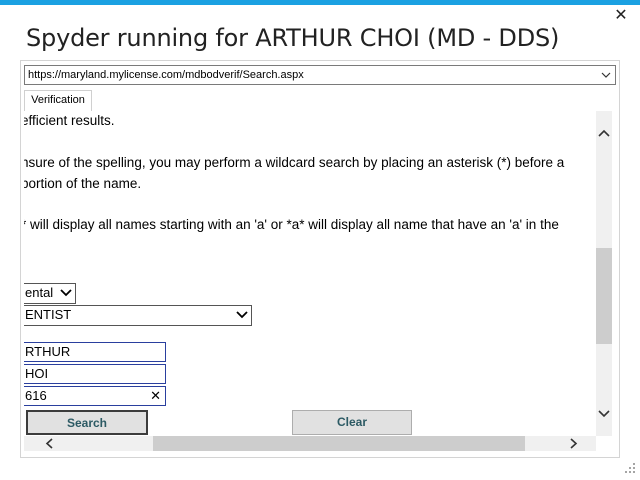  What do you see at coordinates (95, 396) in the screenshot?
I see `license-number-input: 616 ✕` at bounding box center [95, 396].